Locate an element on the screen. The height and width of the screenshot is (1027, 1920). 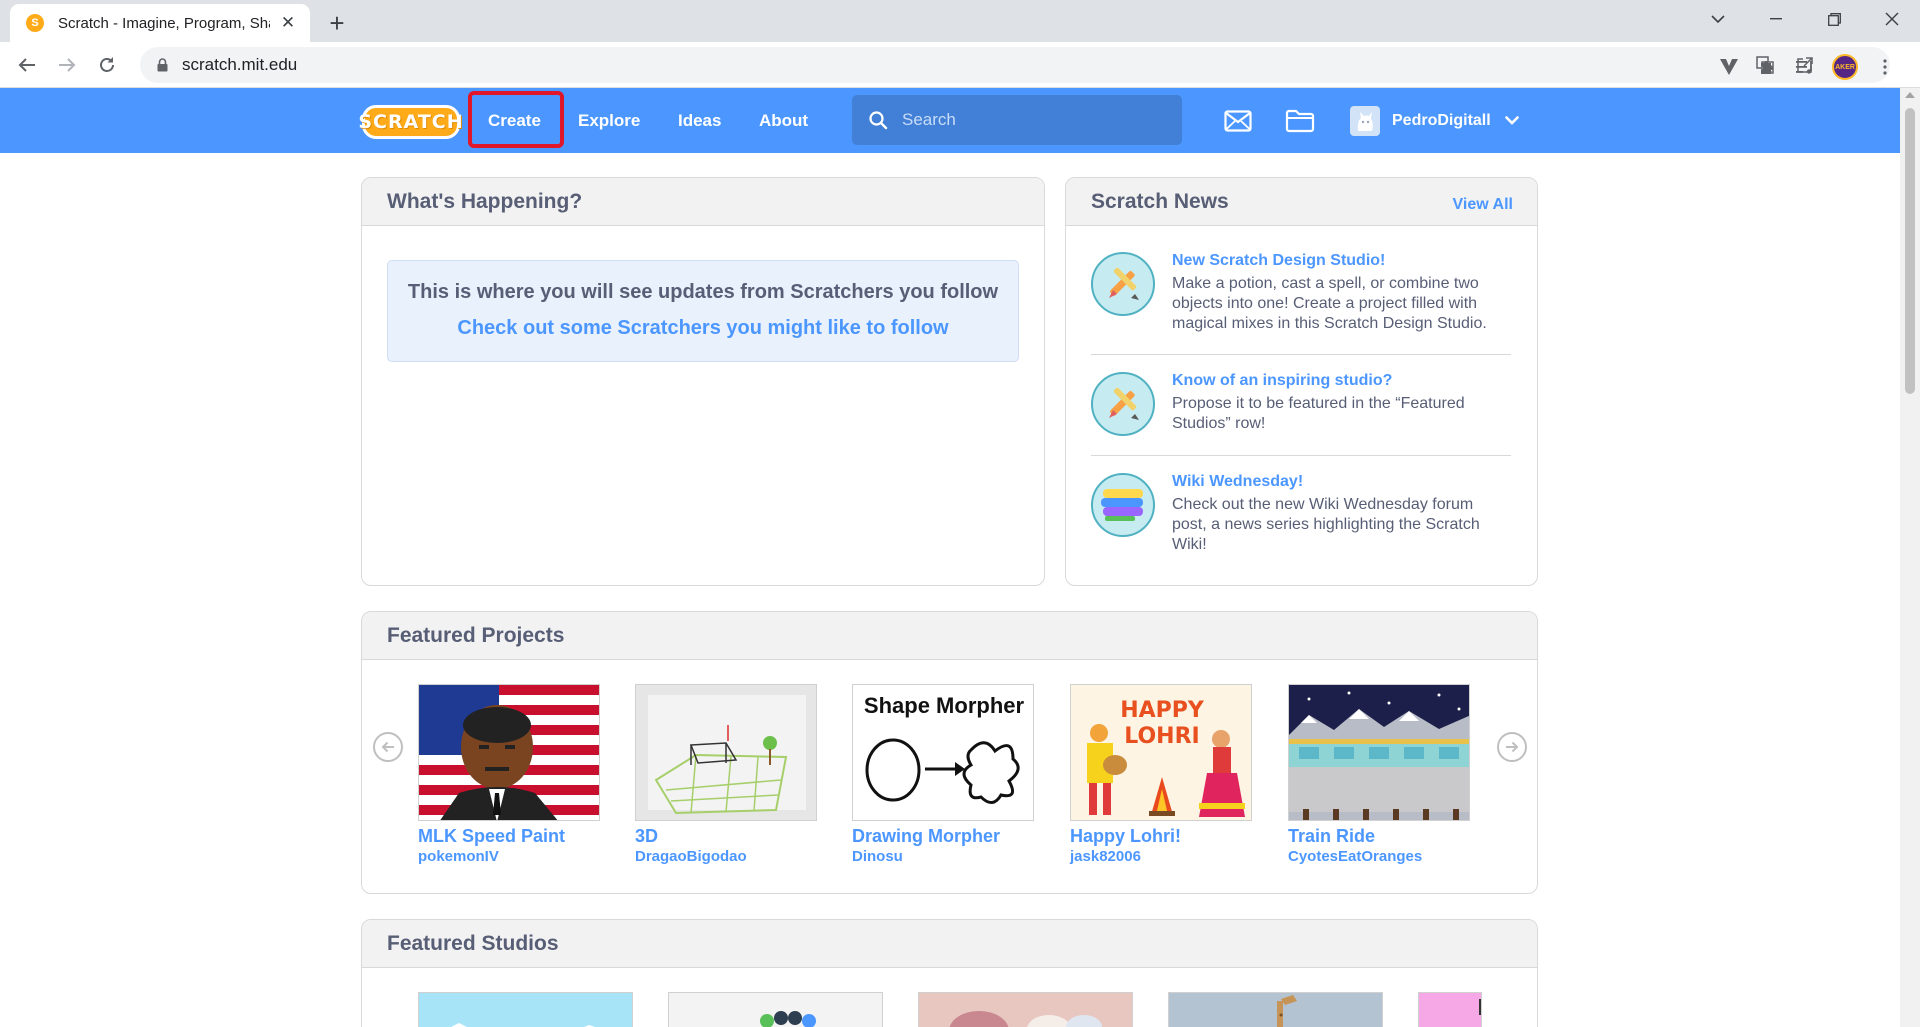
featured-studios-header: Featured Studios is located at coordinates (949, 944).